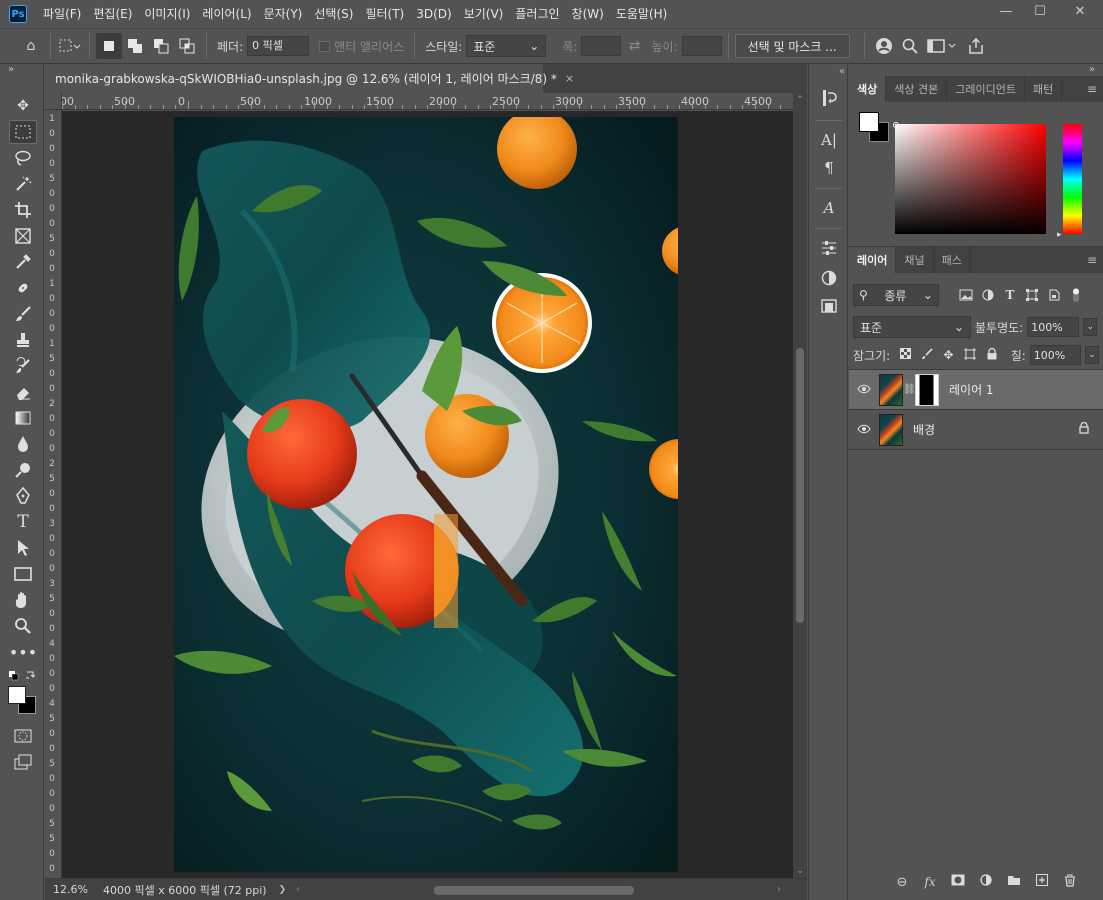 Image resolution: width=1103 pixels, height=900 pixels. What do you see at coordinates (23, 626) in the screenshot?
I see `zoom-tool-icon` at bounding box center [23, 626].